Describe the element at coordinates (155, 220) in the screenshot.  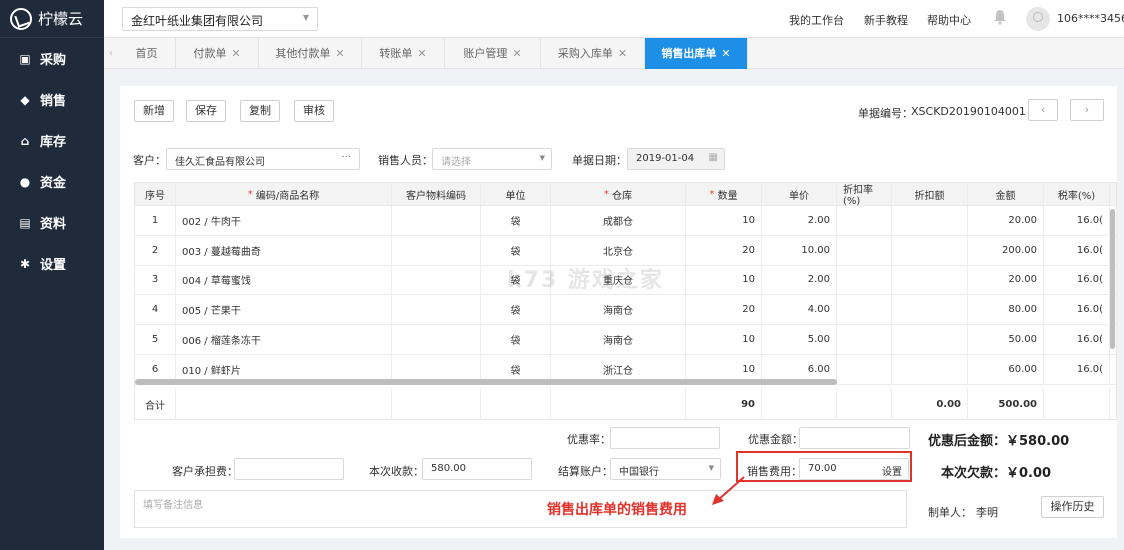
I see `table-cell: 1` at that location.